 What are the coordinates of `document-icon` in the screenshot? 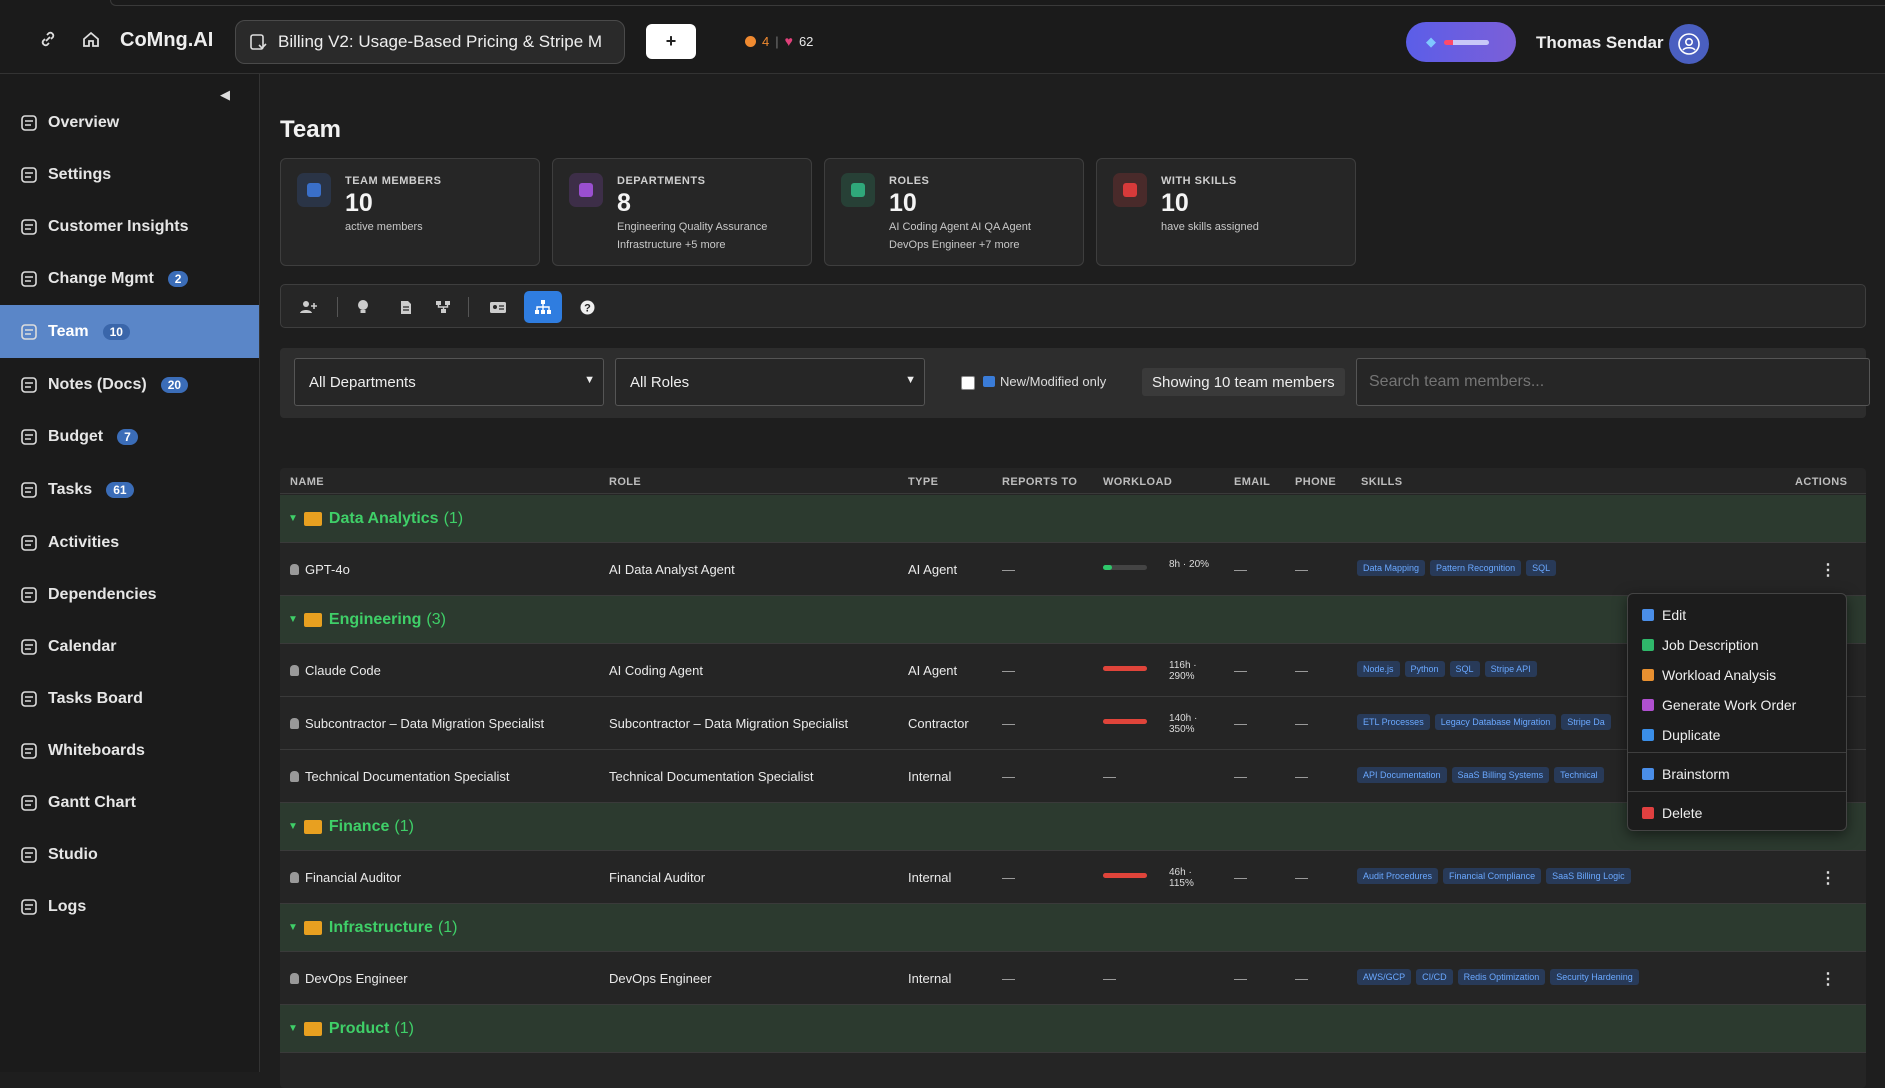 It's located at (406, 307).